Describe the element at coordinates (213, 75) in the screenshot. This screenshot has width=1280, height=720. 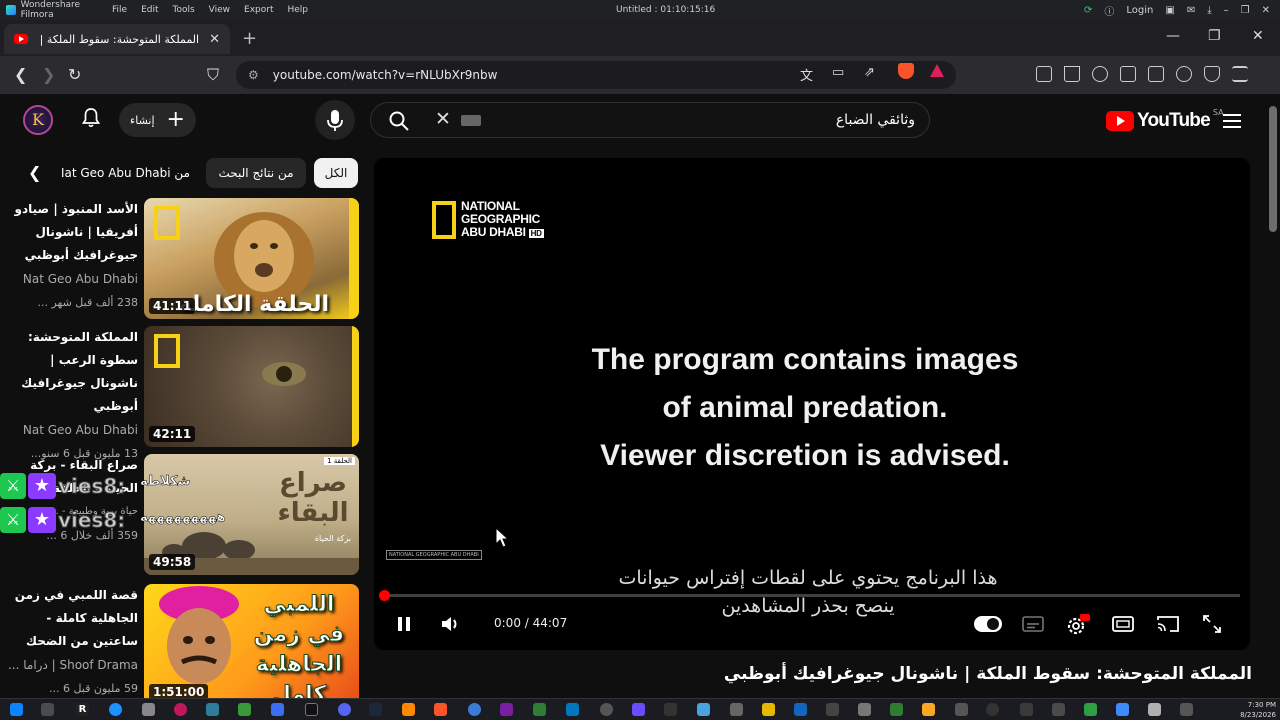
I see `bookmark-icon: ⛉` at that location.